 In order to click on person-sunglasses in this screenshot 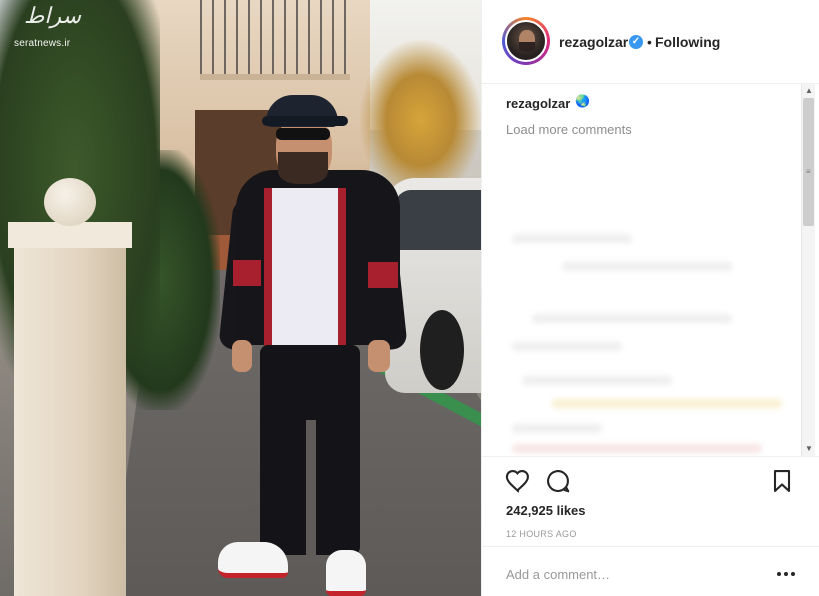, I will do `click(303, 134)`.